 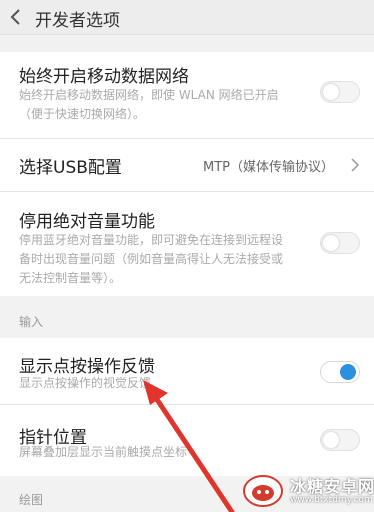 What do you see at coordinates (103, 452) in the screenshot?
I see `pointer-location-desc: 屏幕叠加层显示当前触摸点坐标` at bounding box center [103, 452].